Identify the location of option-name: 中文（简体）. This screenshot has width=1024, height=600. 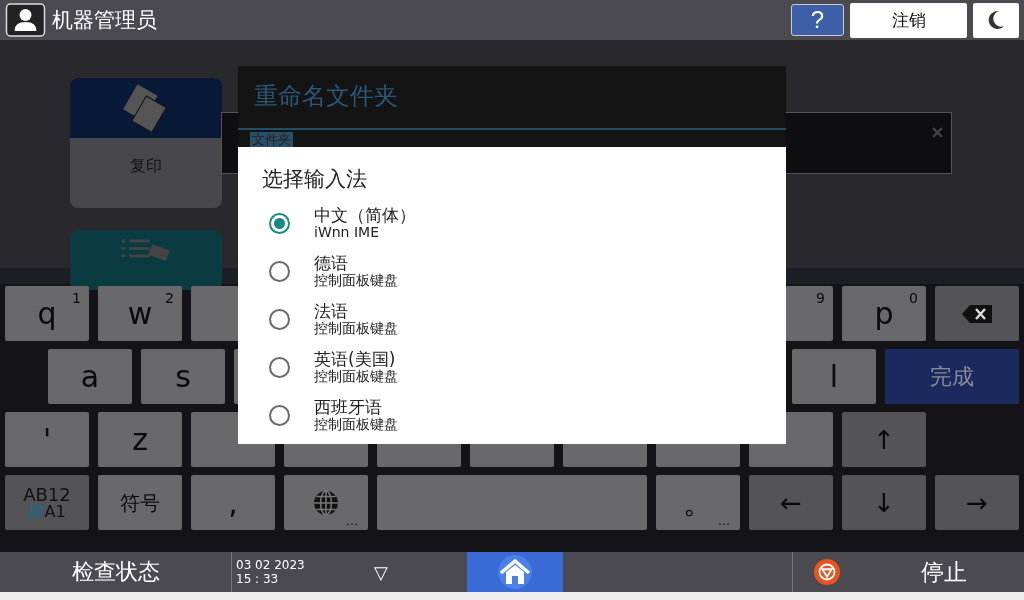
(365, 215).